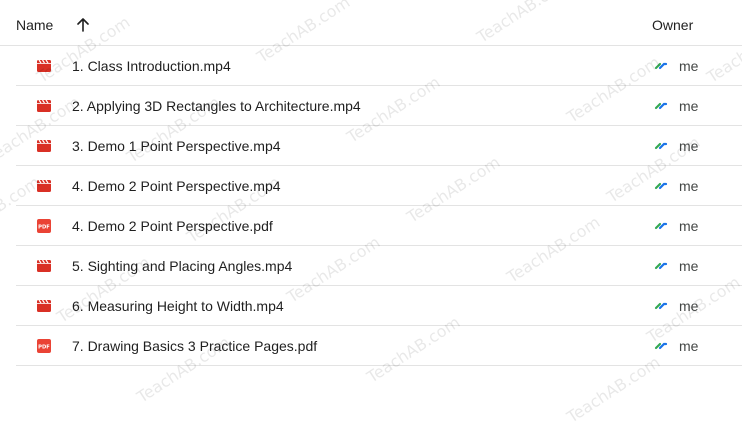  I want to click on file-name: 5. Sighting and Placing Angles.mp4, so click(182, 266).